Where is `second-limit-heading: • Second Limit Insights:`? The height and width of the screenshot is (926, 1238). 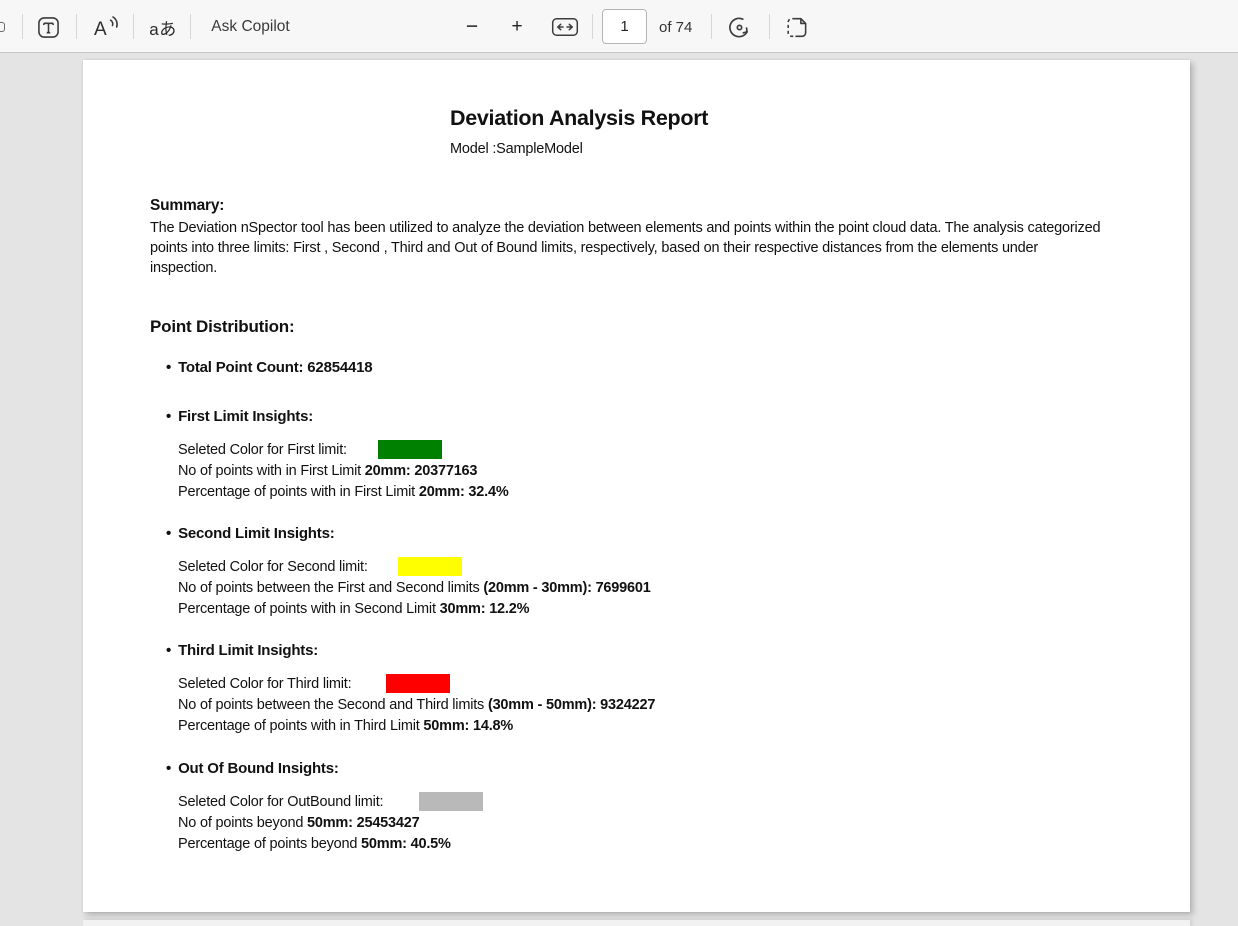 second-limit-heading: • Second Limit Insights: is located at coordinates (250, 533).